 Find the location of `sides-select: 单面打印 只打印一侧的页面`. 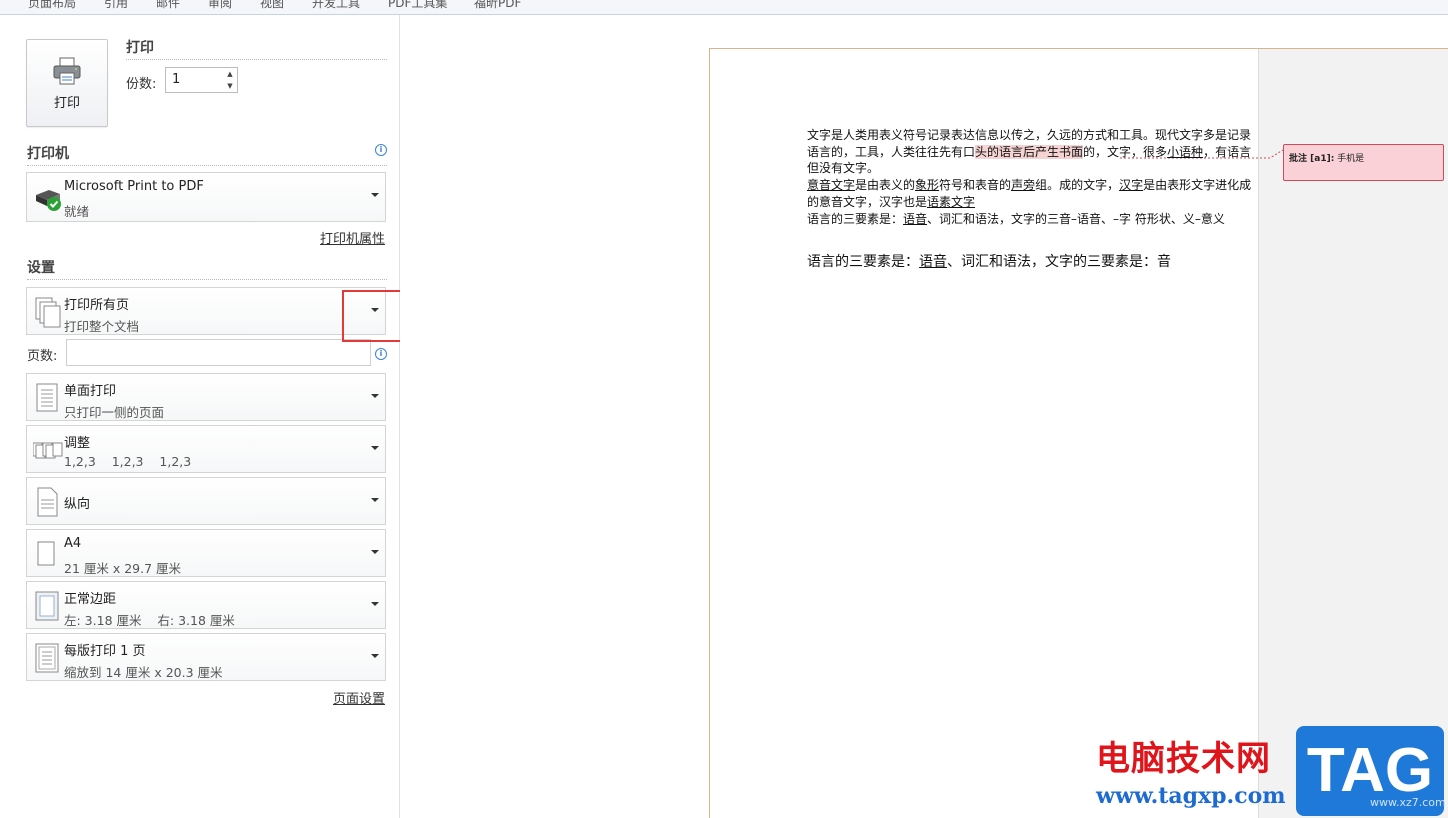

sides-select: 单面打印 只打印一侧的页面 is located at coordinates (206, 397).